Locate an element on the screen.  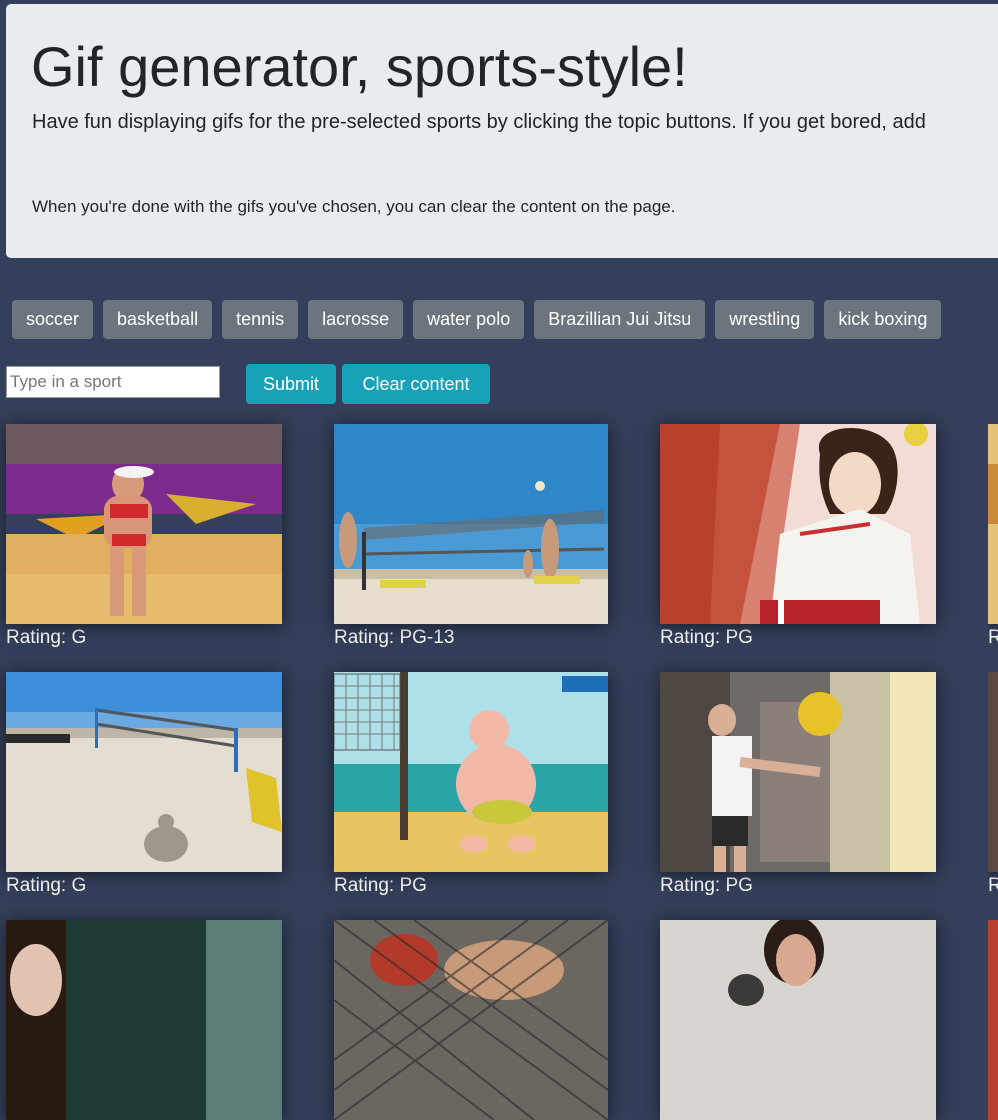
page-title: Gif generator, sports-style! is located at coordinates (359, 66).